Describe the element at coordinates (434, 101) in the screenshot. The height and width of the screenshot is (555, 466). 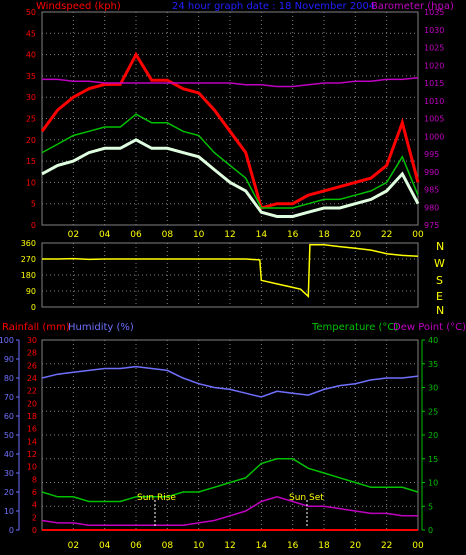
I see `barometer-tick-label: 1010` at that location.